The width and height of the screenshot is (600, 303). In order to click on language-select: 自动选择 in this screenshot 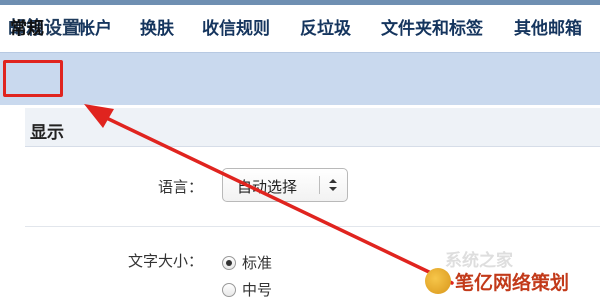, I will do `click(285, 185)`.